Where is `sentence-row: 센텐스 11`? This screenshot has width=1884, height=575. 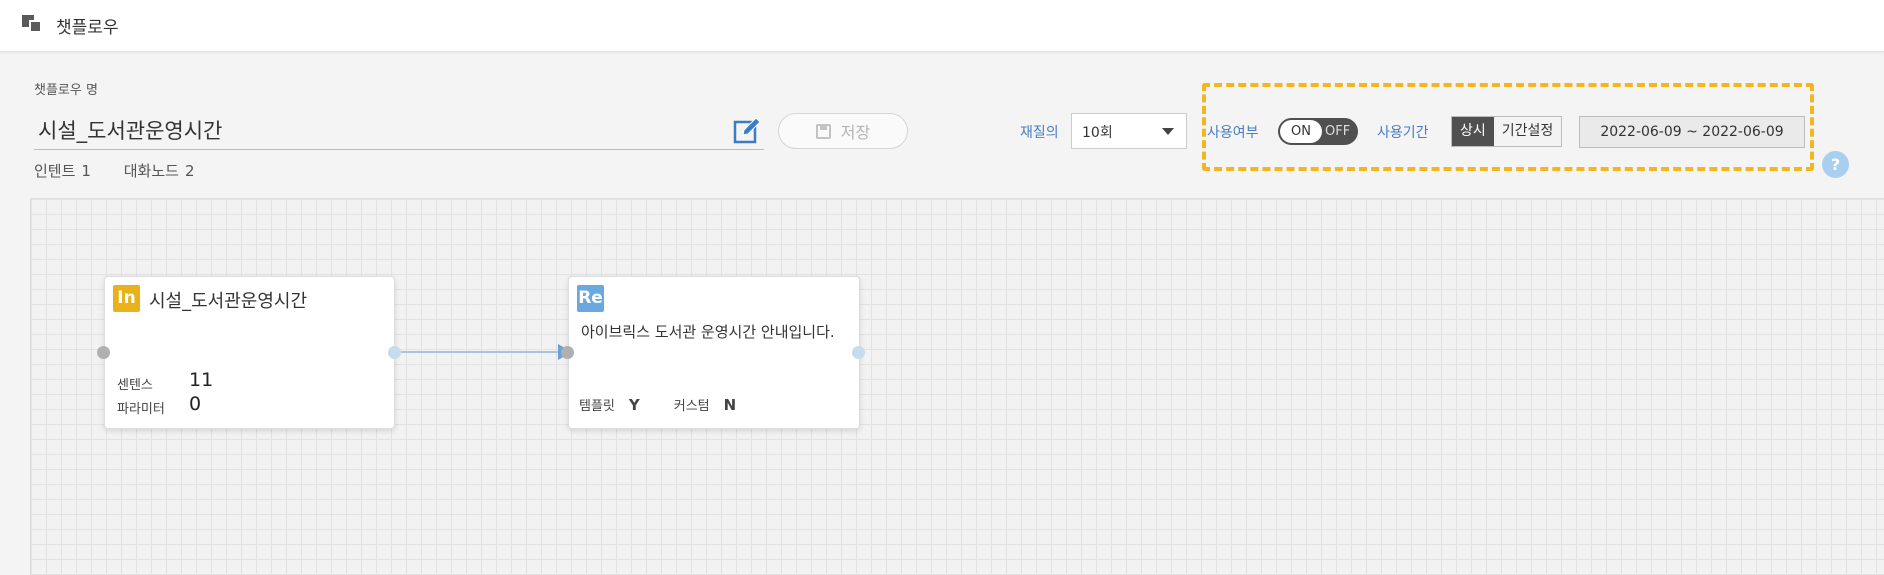
sentence-row: 센텐스 11 is located at coordinates (165, 381).